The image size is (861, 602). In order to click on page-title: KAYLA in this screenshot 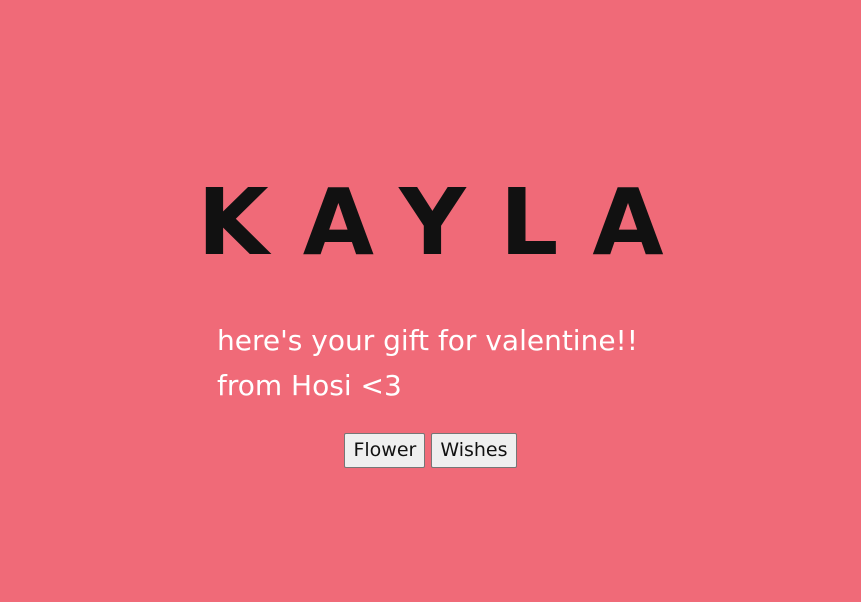, I will do `click(447, 222)`.